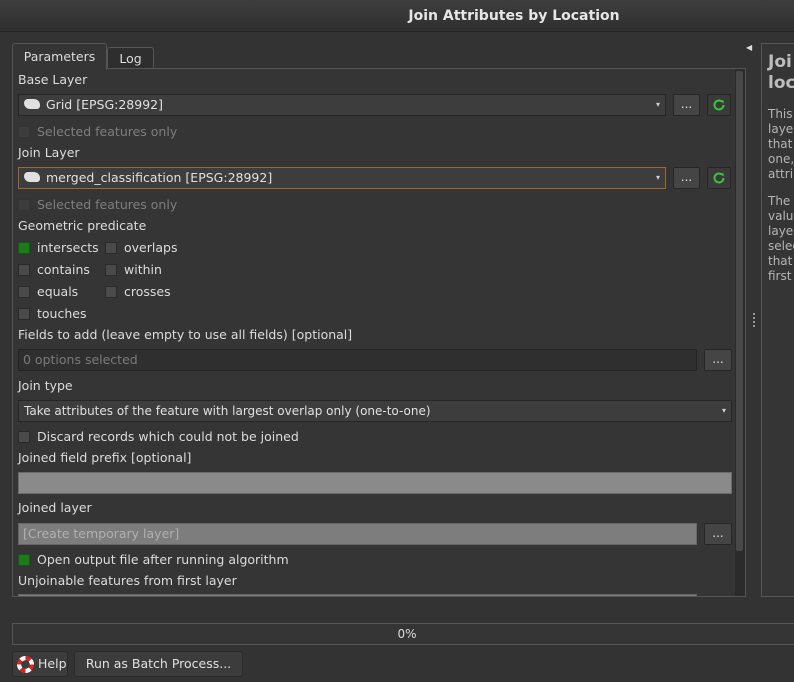 The height and width of the screenshot is (682, 794). I want to click on splitter-handle, so click(754, 322).